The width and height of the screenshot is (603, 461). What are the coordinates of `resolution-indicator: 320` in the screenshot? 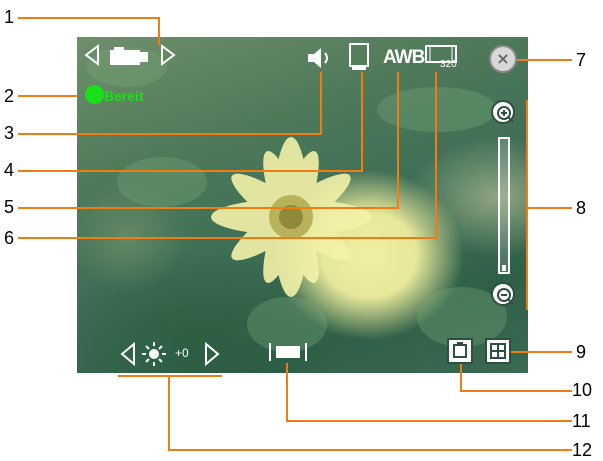 It's located at (442, 57).